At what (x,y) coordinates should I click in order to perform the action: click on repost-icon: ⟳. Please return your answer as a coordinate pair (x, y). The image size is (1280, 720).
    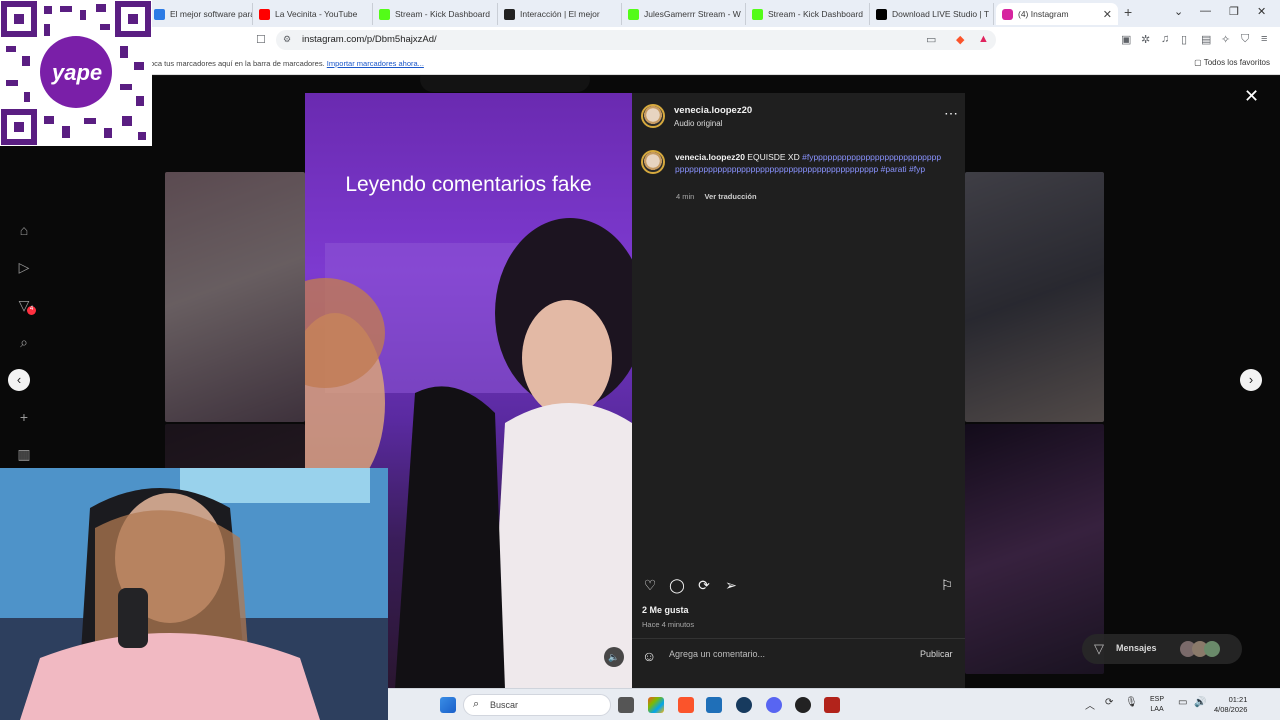
    Looking at the image, I should click on (704, 586).